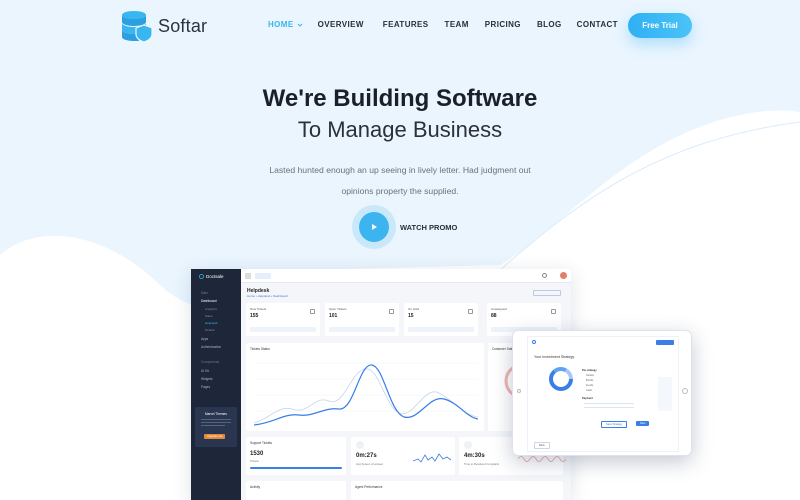 This screenshot has height=500, width=800. Describe the element at coordinates (411, 316) in the screenshot. I see `stat-value: 15` at that location.